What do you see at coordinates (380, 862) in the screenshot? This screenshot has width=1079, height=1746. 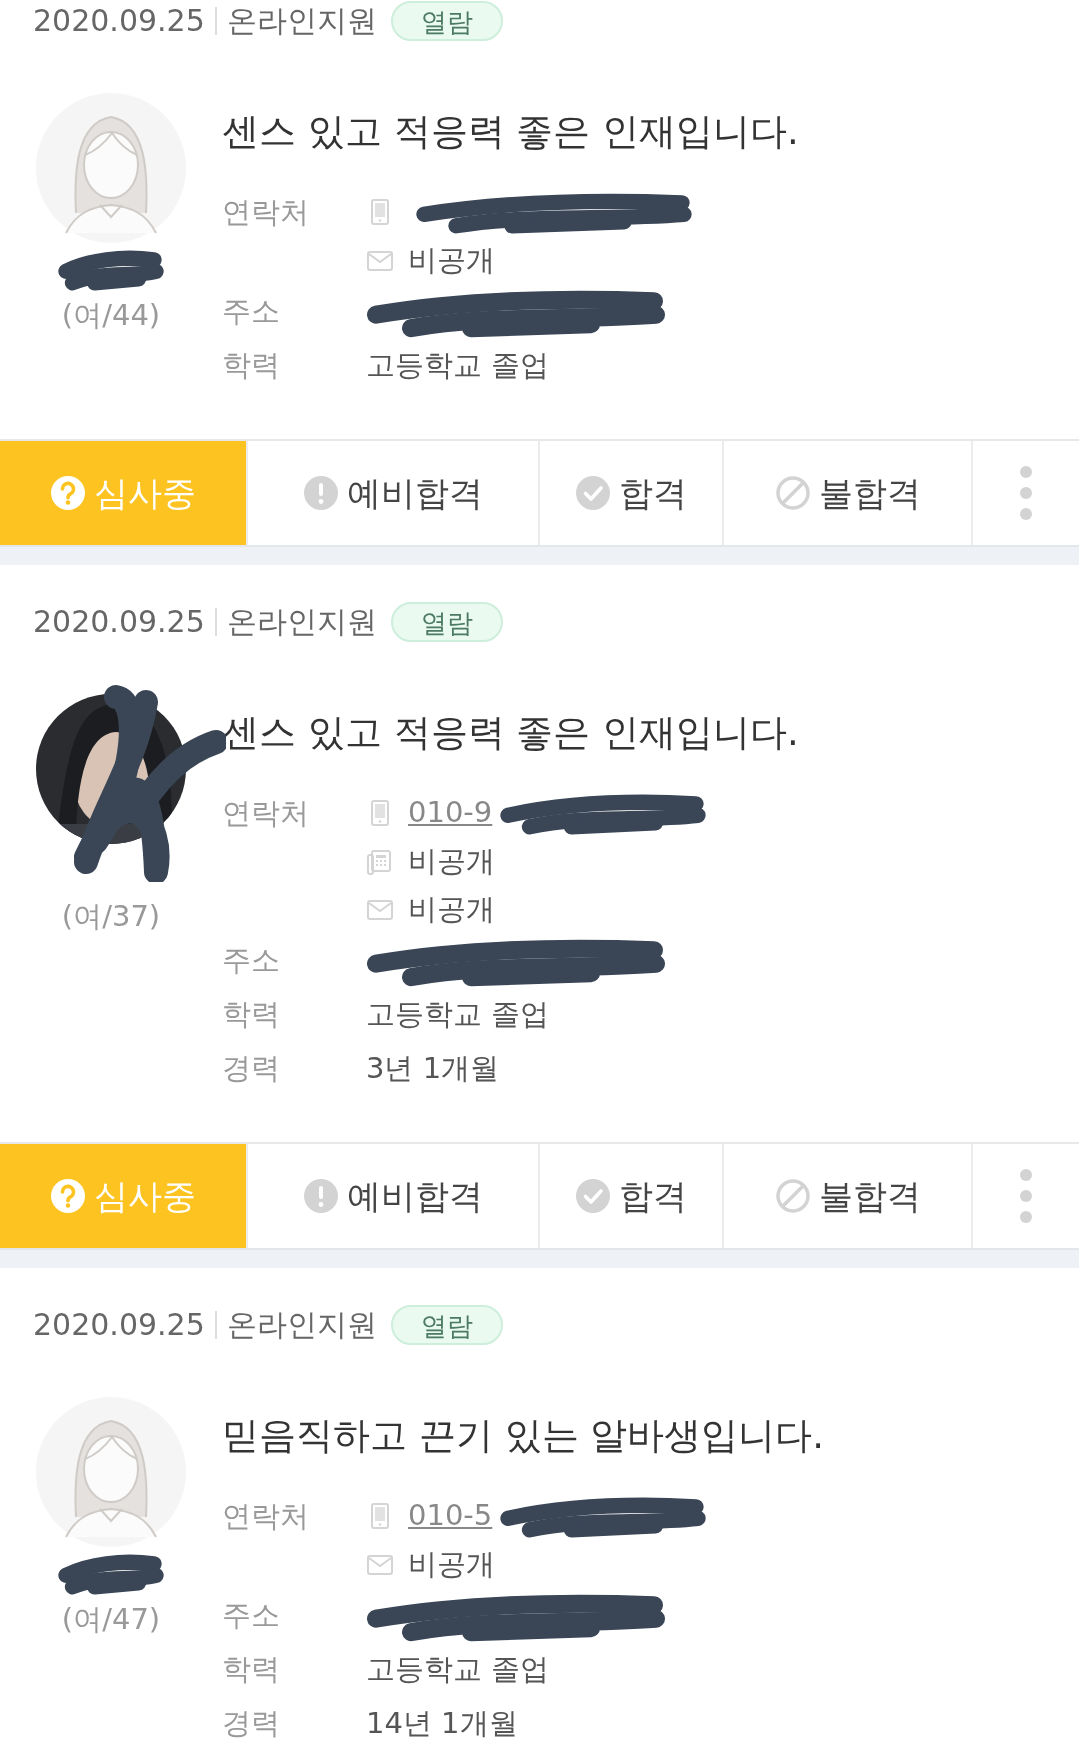 I see `desk-phone-icon` at bounding box center [380, 862].